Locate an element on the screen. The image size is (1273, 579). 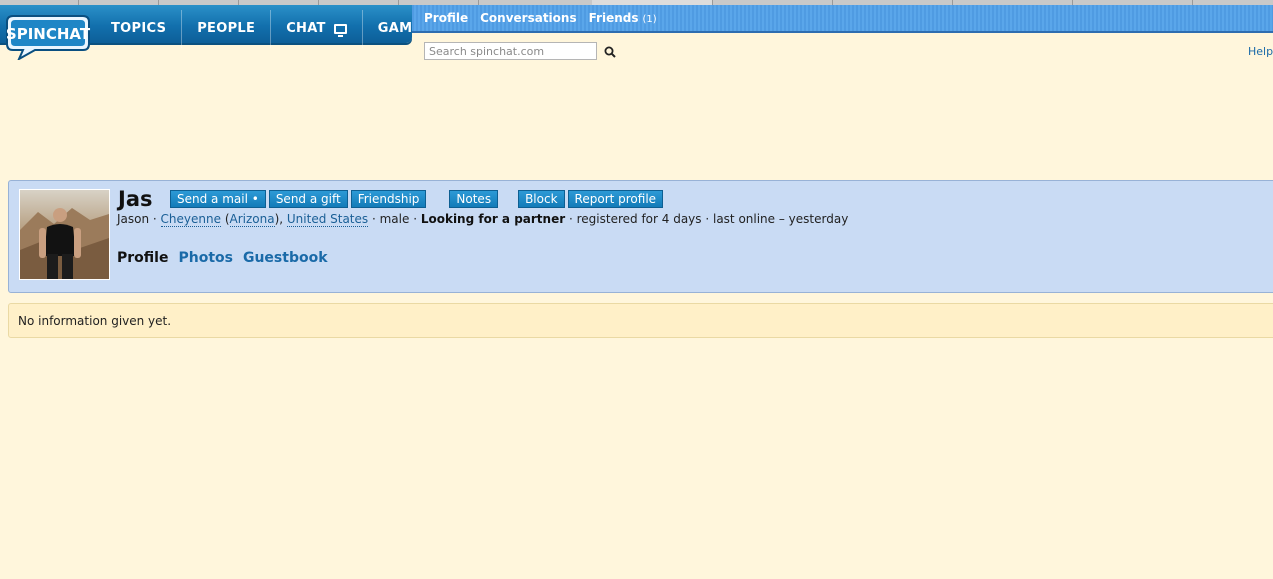
nav-chat: CHAT is located at coordinates (316, 29).